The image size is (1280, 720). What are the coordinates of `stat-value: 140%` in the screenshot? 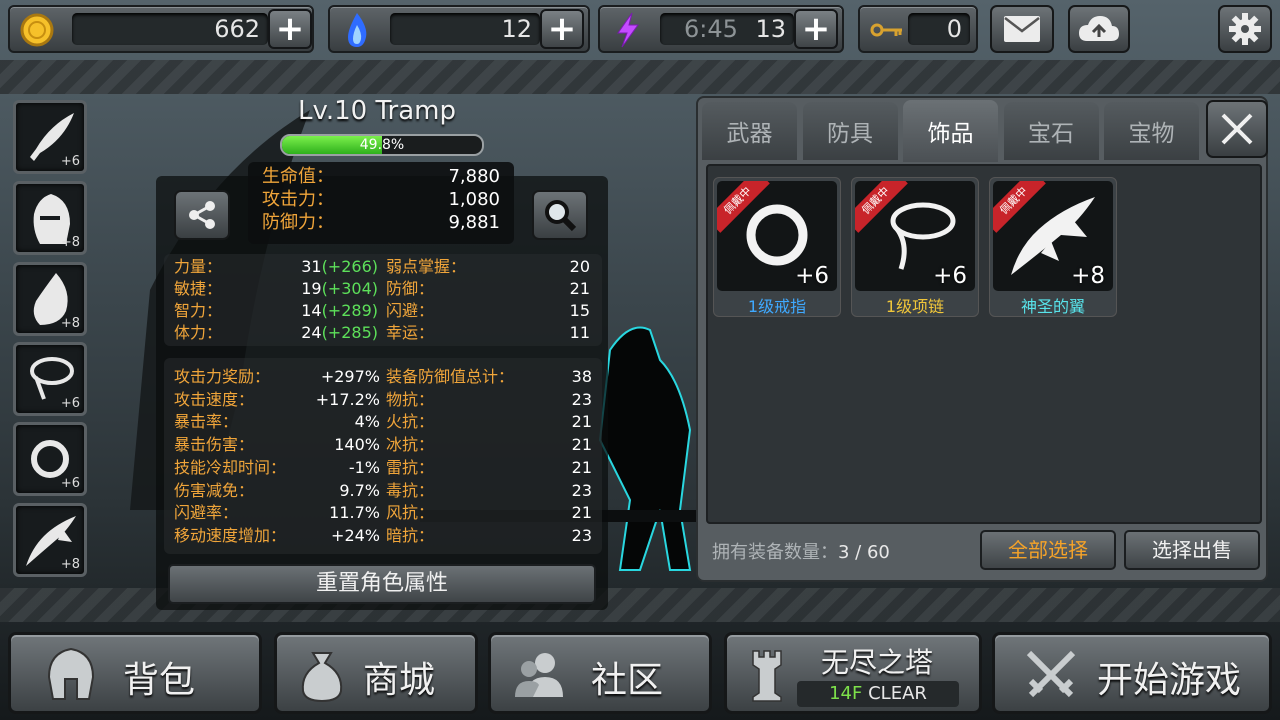 It's located at (357, 445).